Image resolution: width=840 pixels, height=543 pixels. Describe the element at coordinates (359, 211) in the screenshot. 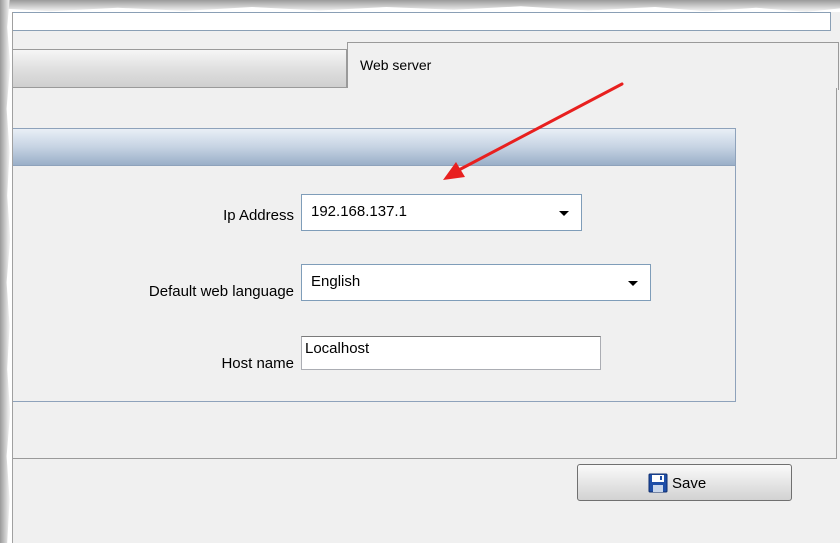

I see `ip-address-value: 192.168.137.1` at that location.